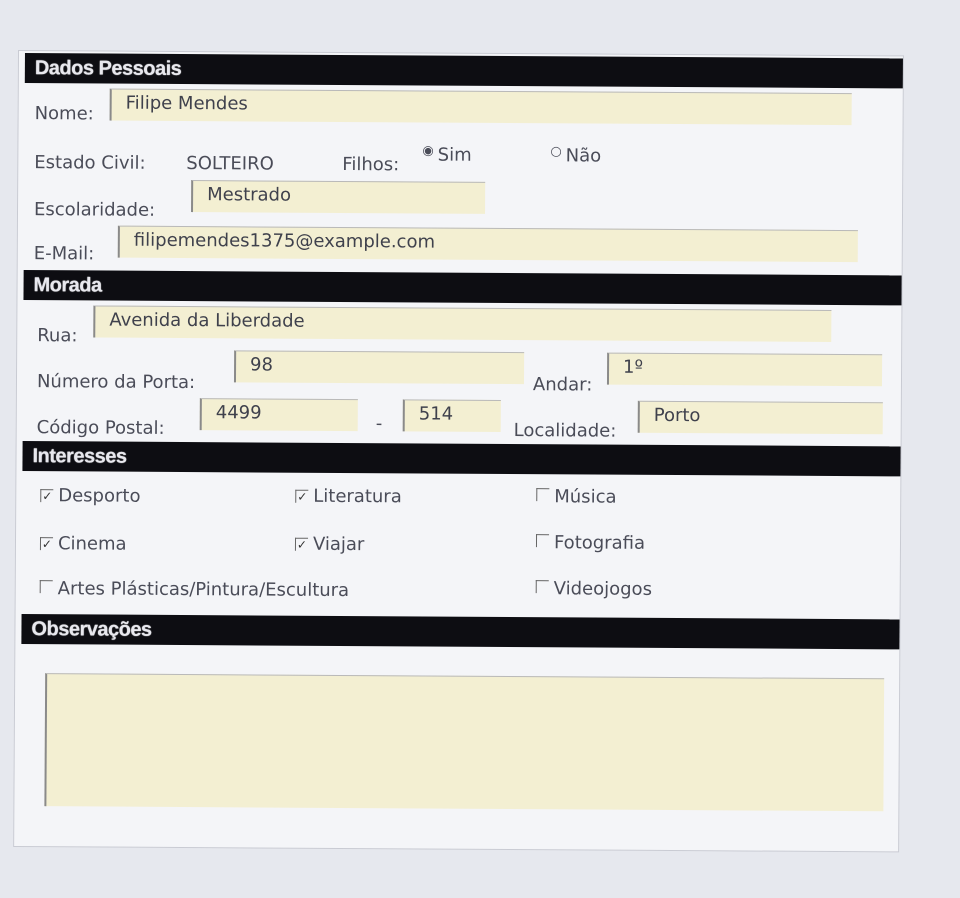  Describe the element at coordinates (464, 742) in the screenshot. I see `notes-textarea` at that location.